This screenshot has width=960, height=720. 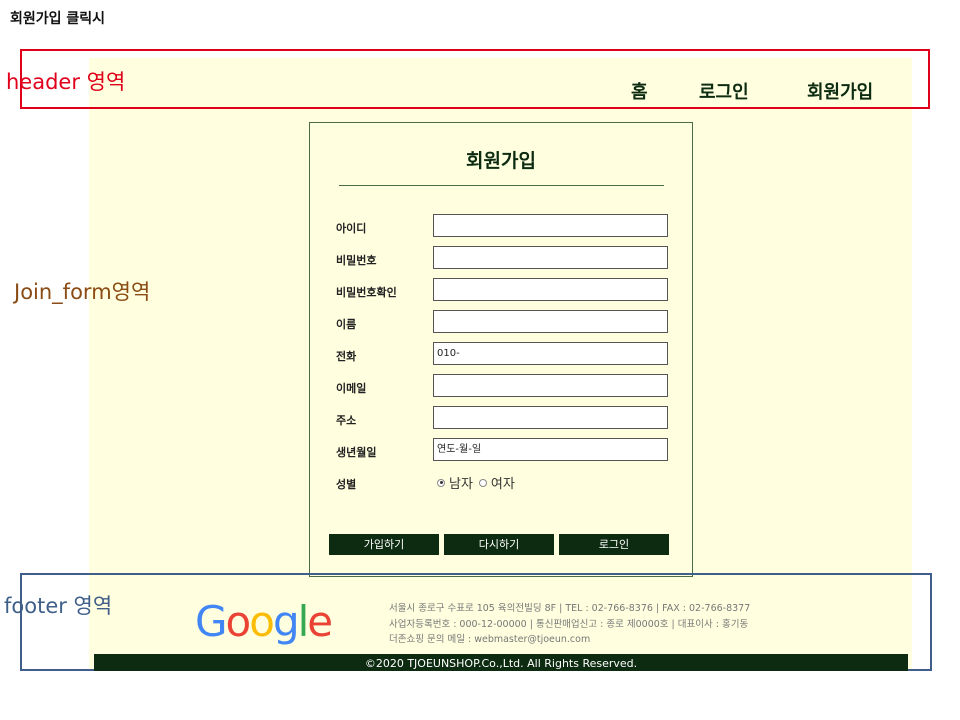 What do you see at coordinates (503, 482) in the screenshot?
I see `gender-female-label: 여자` at bounding box center [503, 482].